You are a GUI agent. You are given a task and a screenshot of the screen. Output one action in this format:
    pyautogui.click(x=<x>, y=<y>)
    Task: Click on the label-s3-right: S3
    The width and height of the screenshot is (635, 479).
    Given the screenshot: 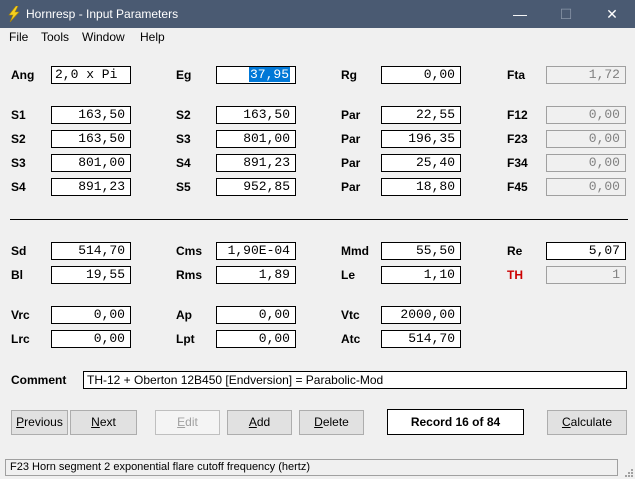 What is the action you would take?
    pyautogui.click(x=183, y=139)
    